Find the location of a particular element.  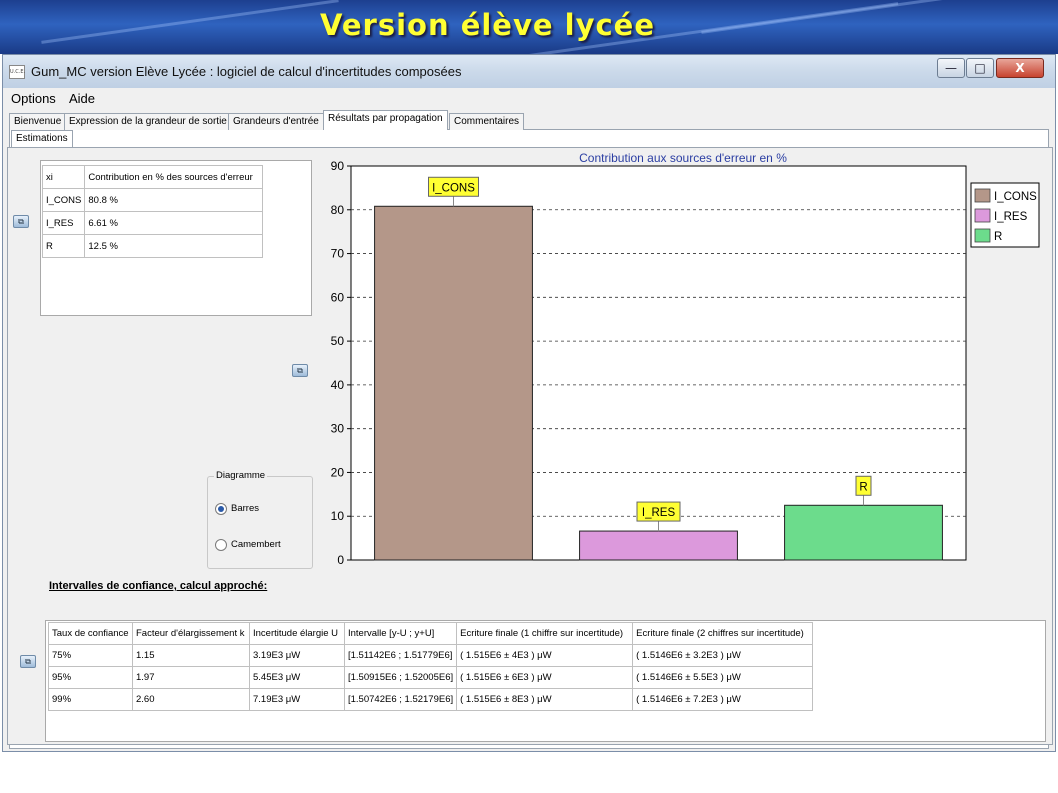

y-tick-label: 60 is located at coordinates (338, 297).